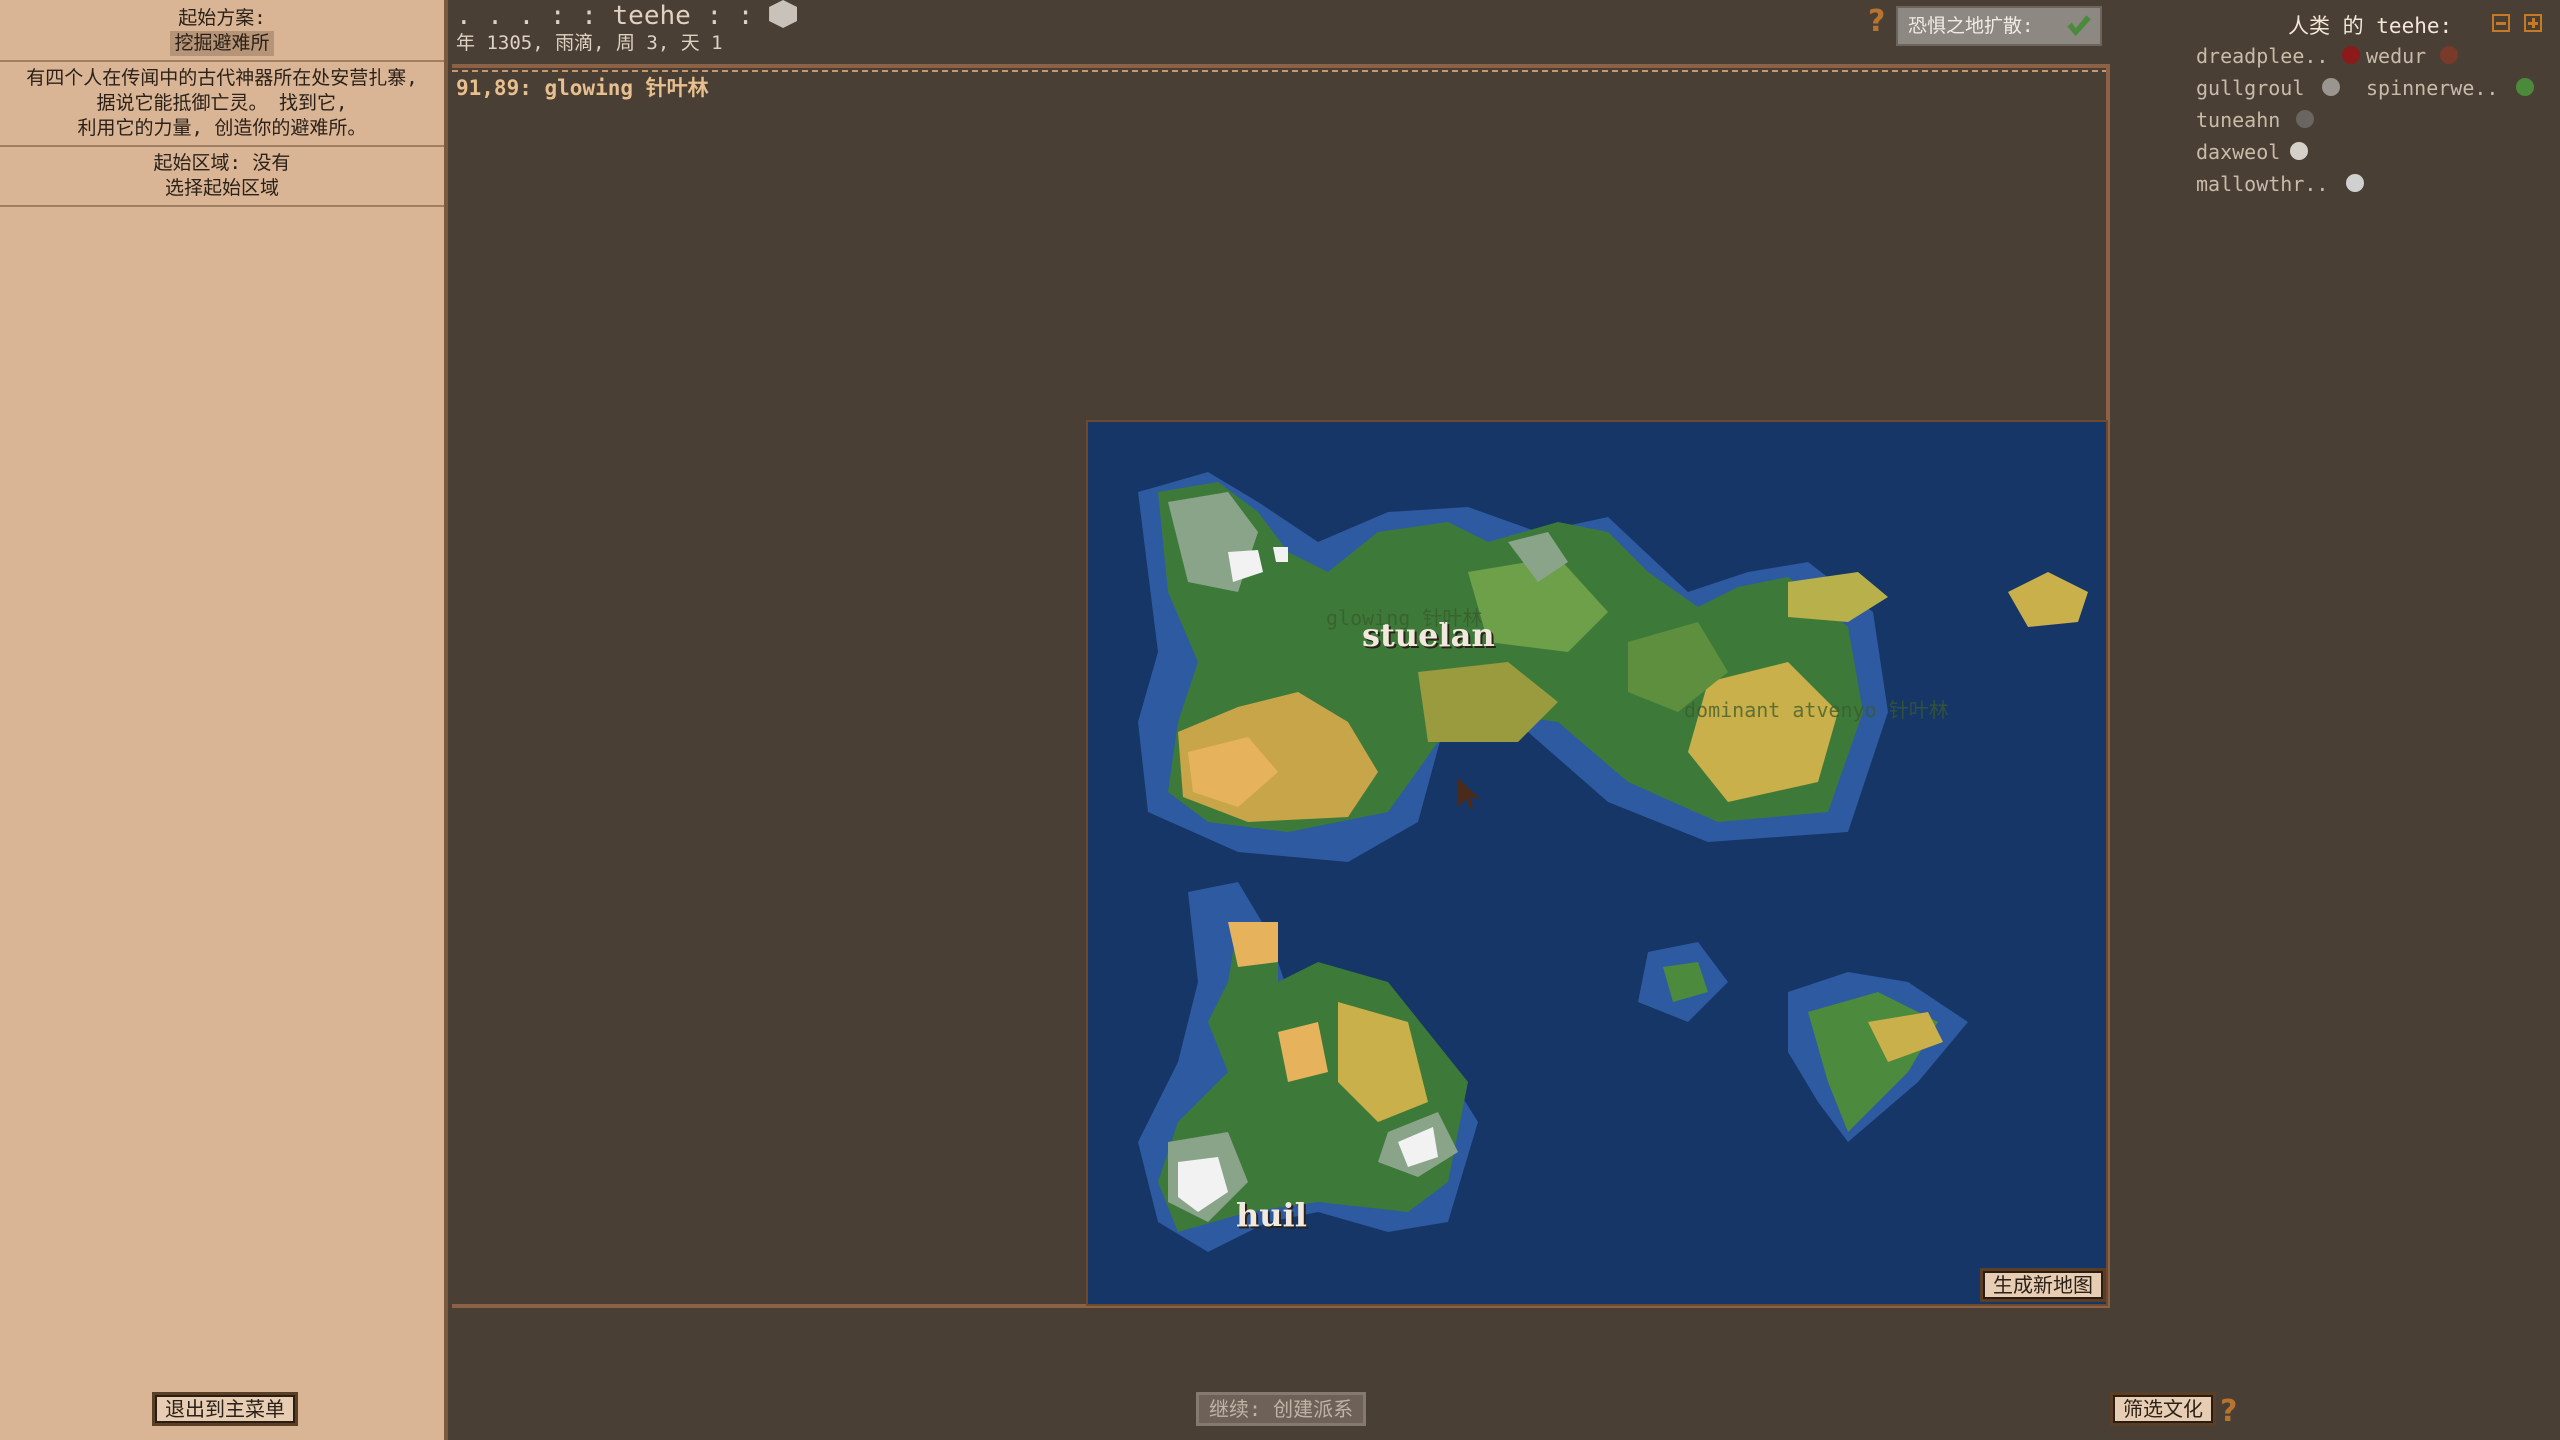  What do you see at coordinates (2501, 23) in the screenshot?
I see `collapse-icon` at bounding box center [2501, 23].